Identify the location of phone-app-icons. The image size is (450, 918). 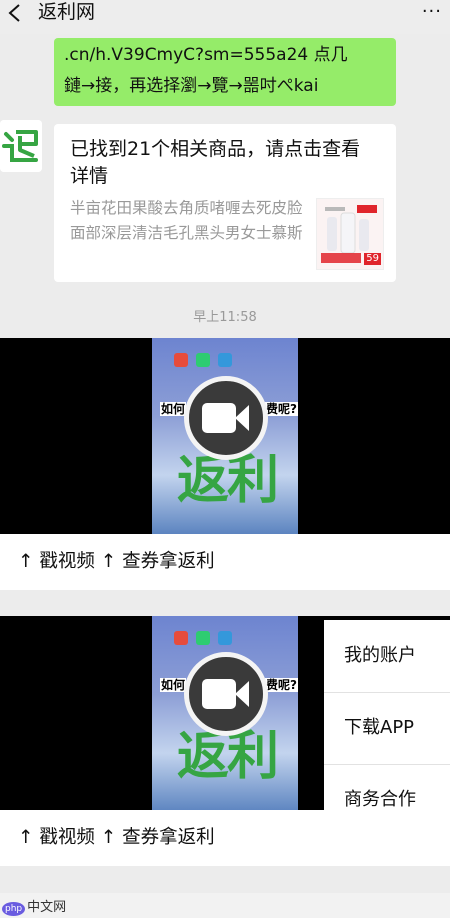
(224, 365).